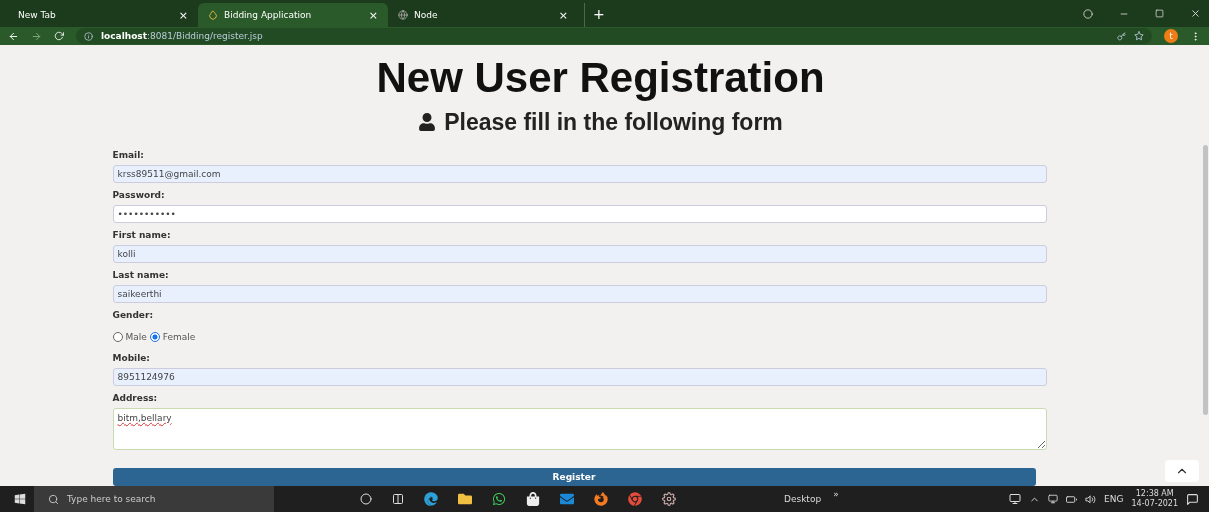  What do you see at coordinates (182, 36) in the screenshot?
I see `url-text: localhost:8081/Bidding/register.jsp` at bounding box center [182, 36].